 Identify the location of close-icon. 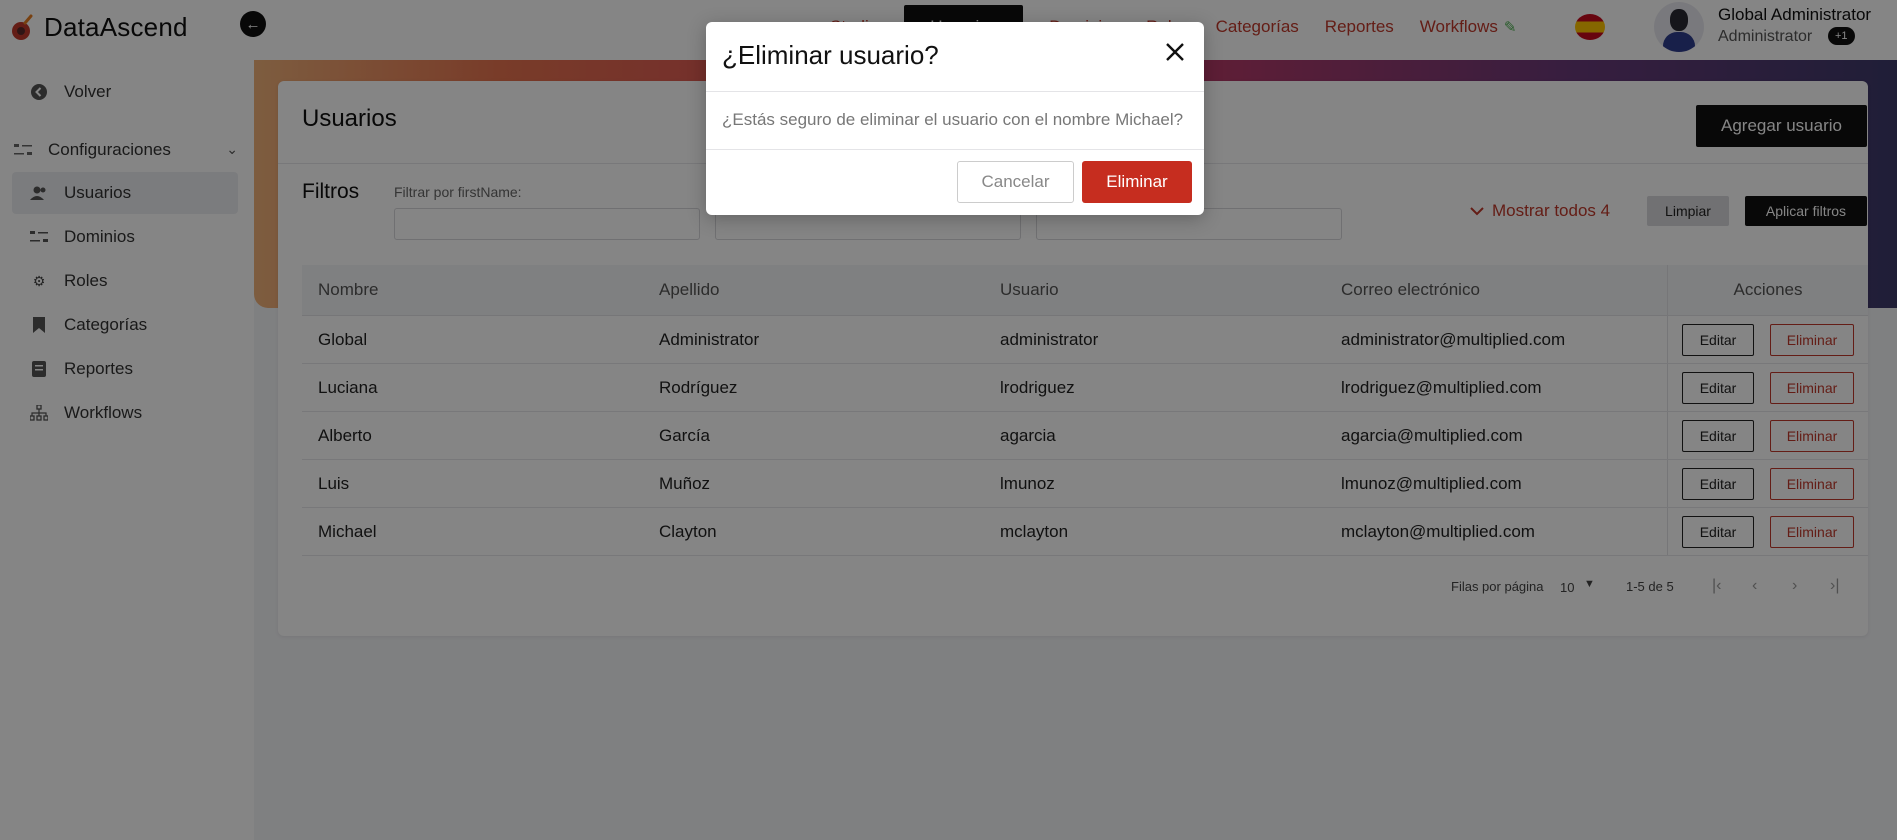
(1175, 53).